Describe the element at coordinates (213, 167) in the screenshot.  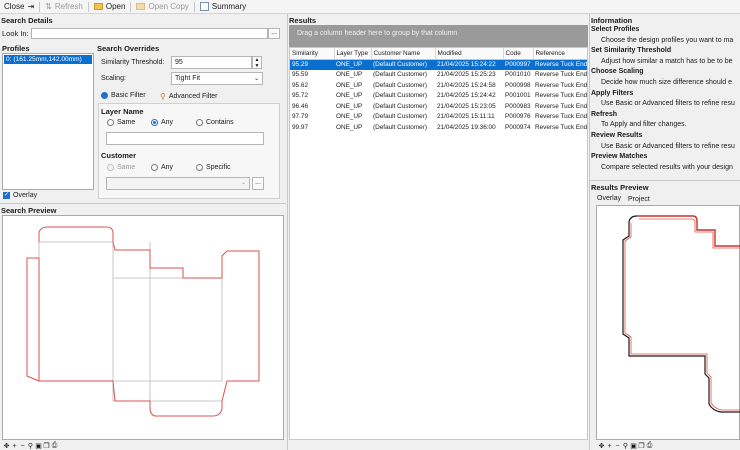
I see `customer-specific-radio: Specific` at that location.